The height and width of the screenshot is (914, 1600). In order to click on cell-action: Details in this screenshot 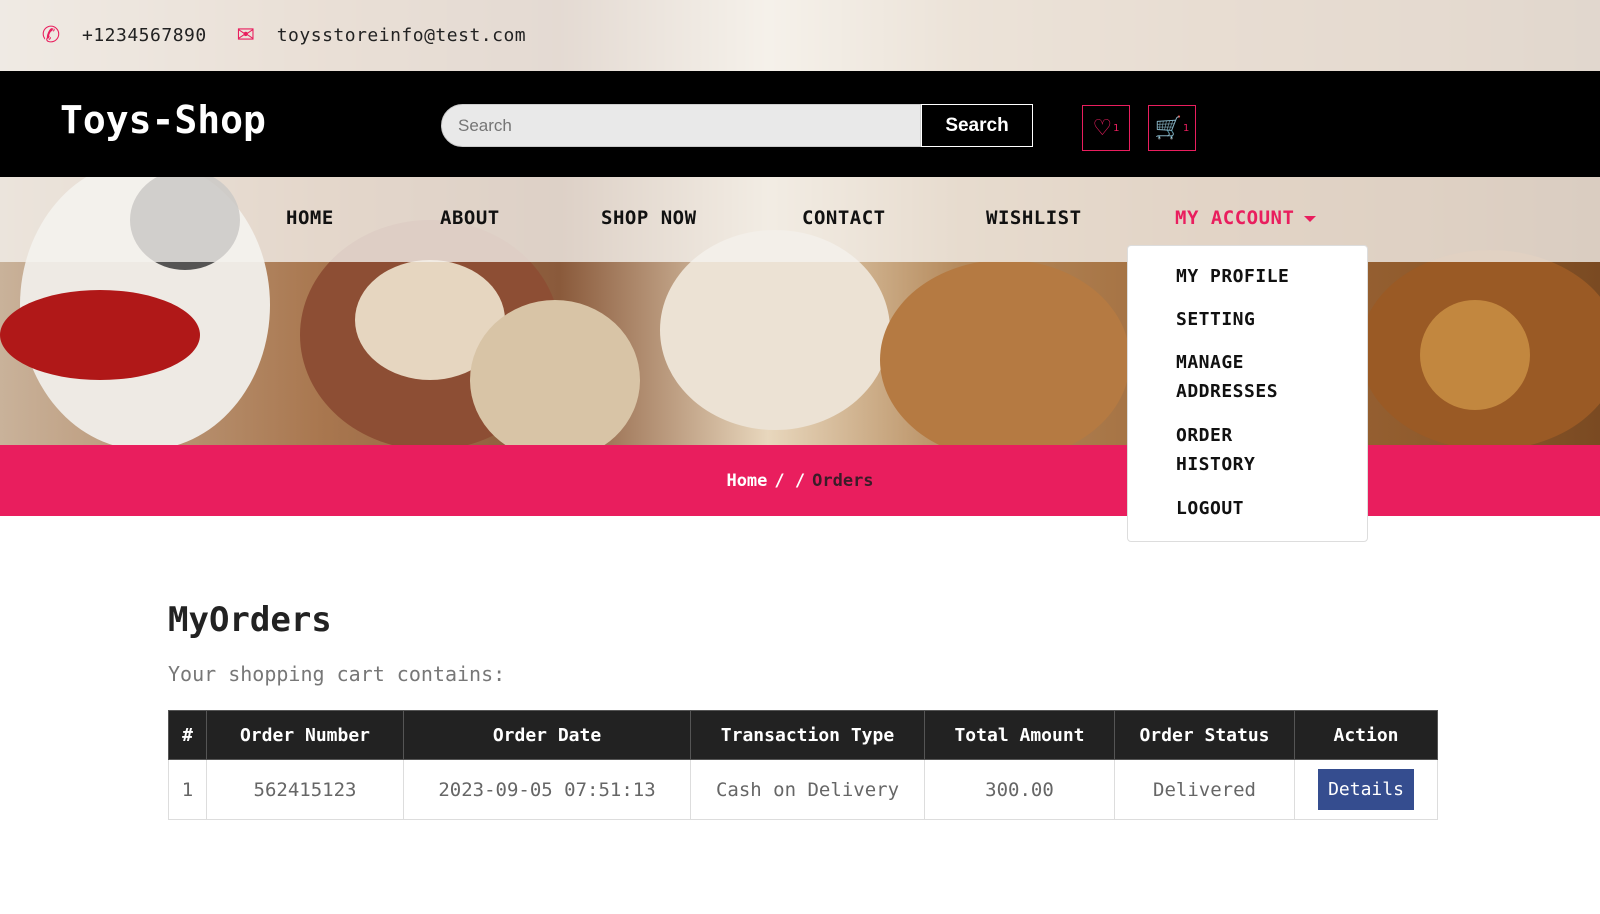, I will do `click(1366, 789)`.